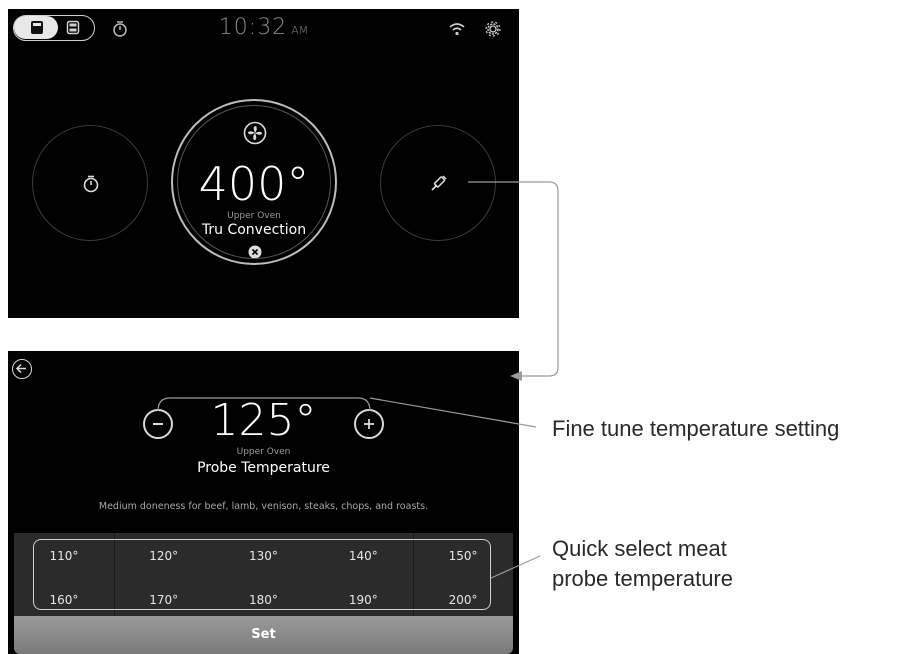 Image resolution: width=901 pixels, height=654 pixels. Describe the element at coordinates (696, 428) in the screenshot. I see `fine-tune-annotation: Fine tune temperature setting` at that location.